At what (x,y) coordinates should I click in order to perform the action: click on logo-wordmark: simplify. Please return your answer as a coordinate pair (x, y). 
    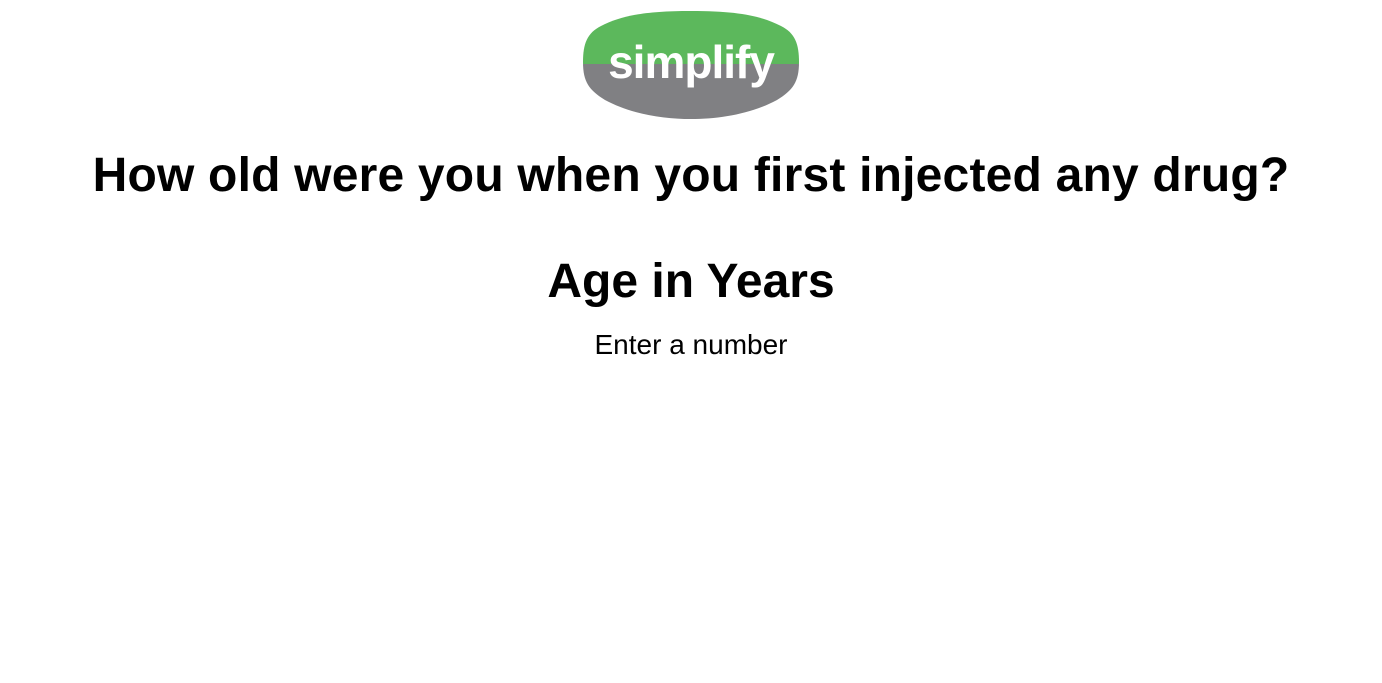
    Looking at the image, I should click on (691, 62).